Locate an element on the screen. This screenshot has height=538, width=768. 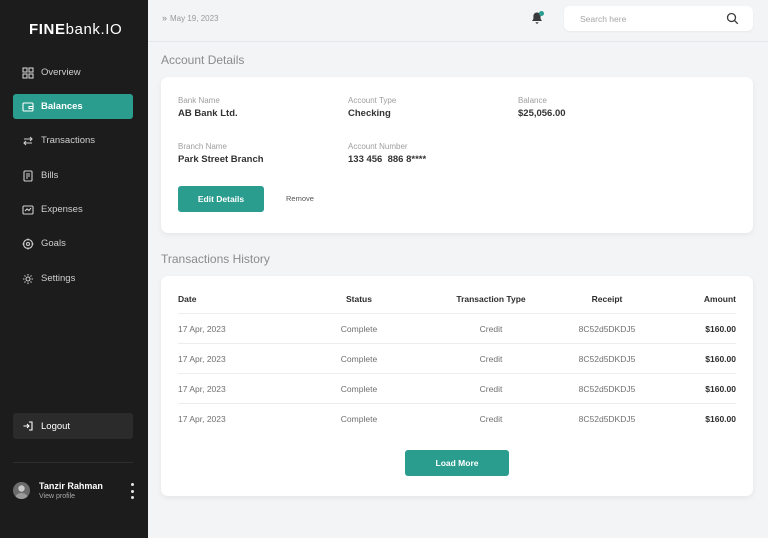
load-more-button: Load More is located at coordinates (457, 463).